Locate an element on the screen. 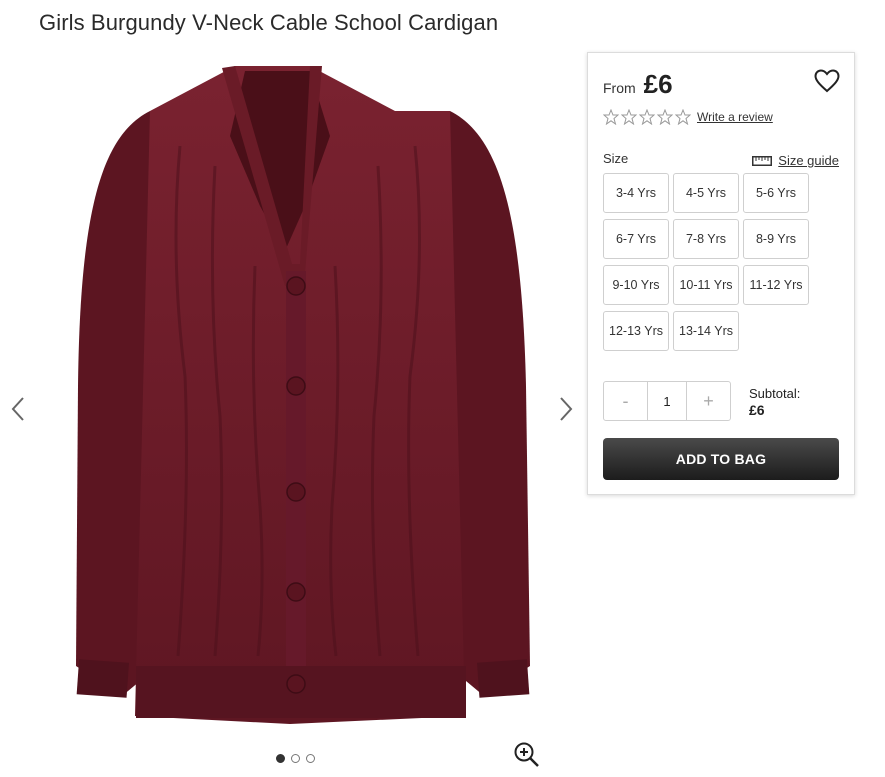 This screenshot has width=885, height=777. size-guide-link: Size guide is located at coordinates (795, 160).